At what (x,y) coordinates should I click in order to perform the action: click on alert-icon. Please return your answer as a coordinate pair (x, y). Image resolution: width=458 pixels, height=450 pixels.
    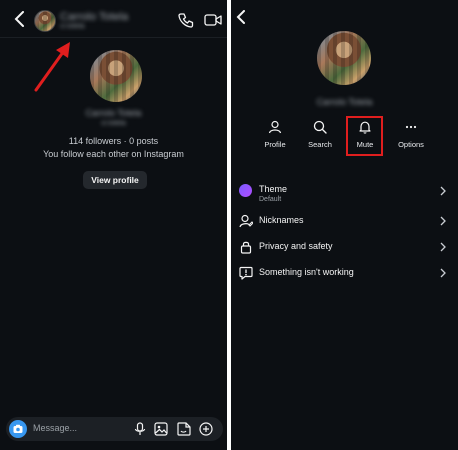
    Looking at the image, I should click on (246, 273).